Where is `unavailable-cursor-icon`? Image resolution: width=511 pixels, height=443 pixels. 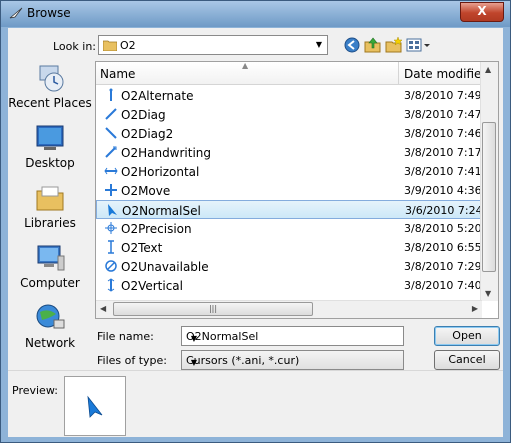 unavailable-cursor-icon is located at coordinates (111, 266).